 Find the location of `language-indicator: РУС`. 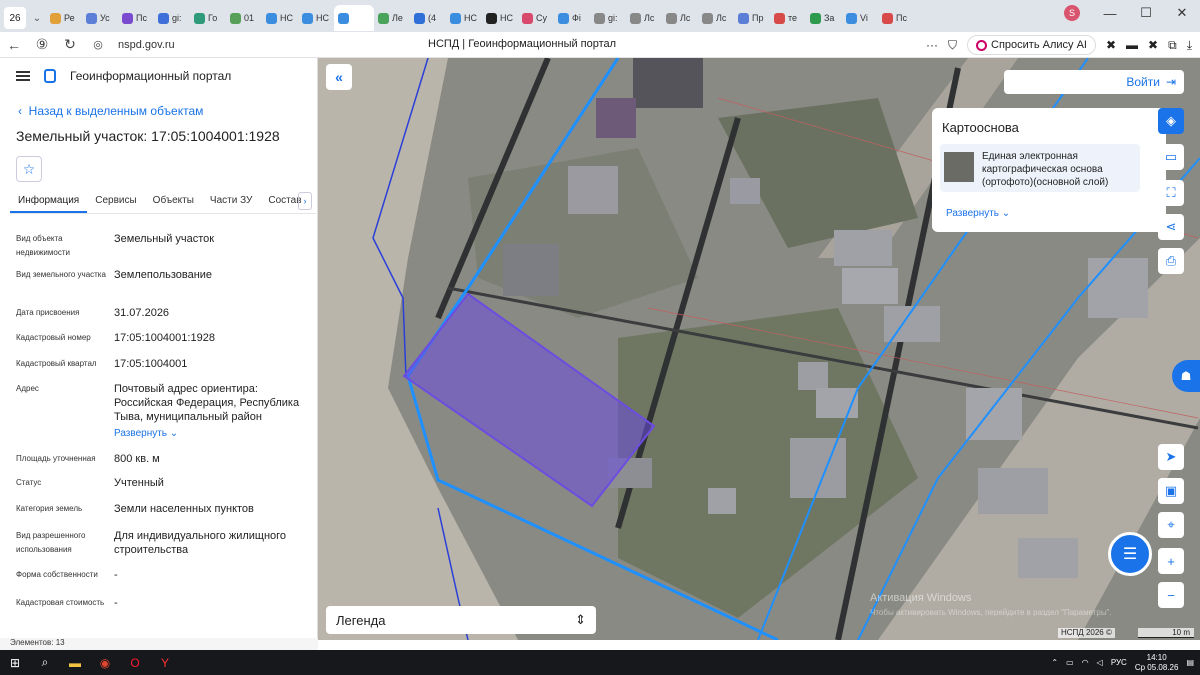

language-indicator: РУС is located at coordinates (1119, 662).